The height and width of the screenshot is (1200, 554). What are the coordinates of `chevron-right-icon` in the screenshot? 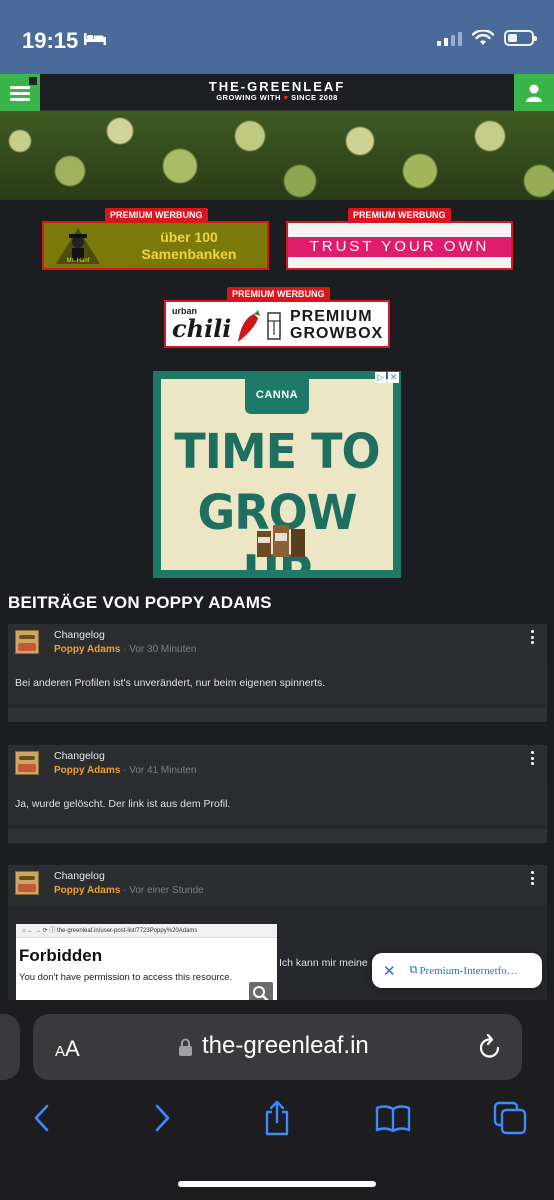 It's located at (162, 1118).